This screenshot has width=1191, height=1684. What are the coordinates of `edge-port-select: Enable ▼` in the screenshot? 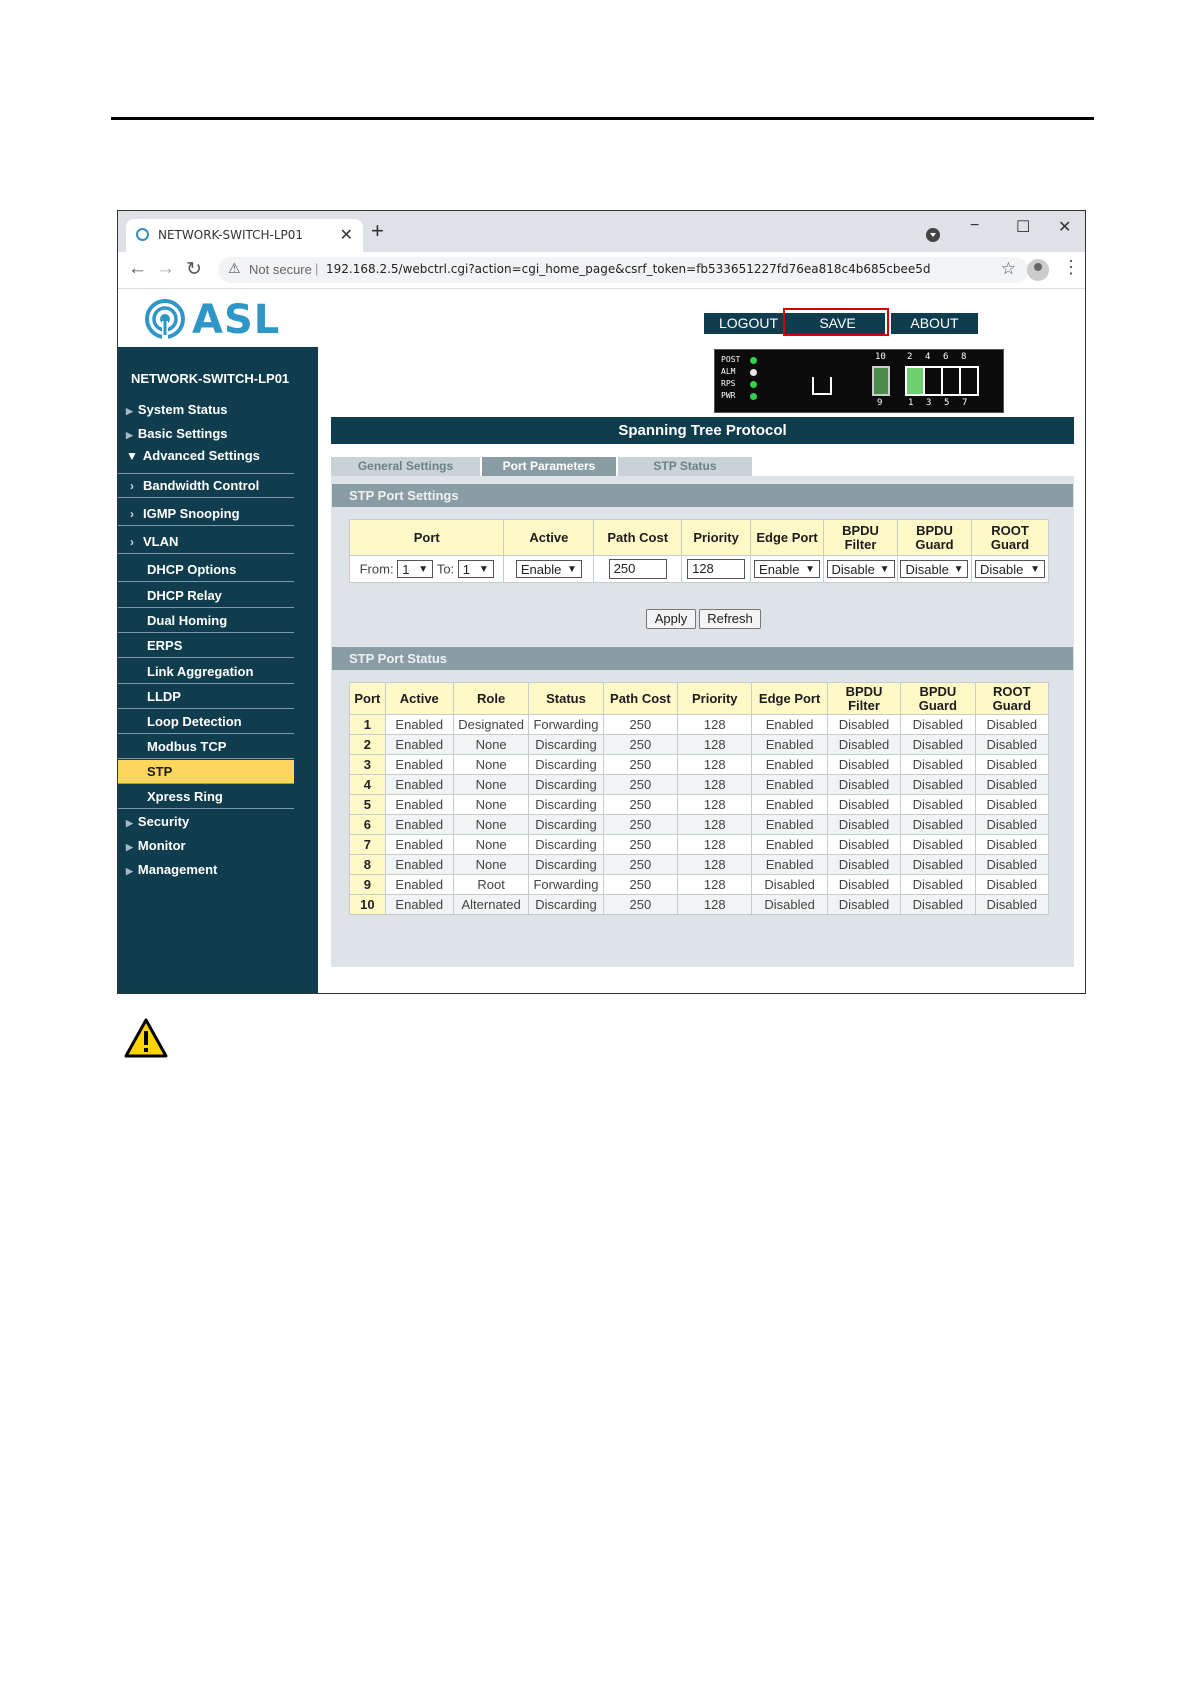 It's located at (787, 569).